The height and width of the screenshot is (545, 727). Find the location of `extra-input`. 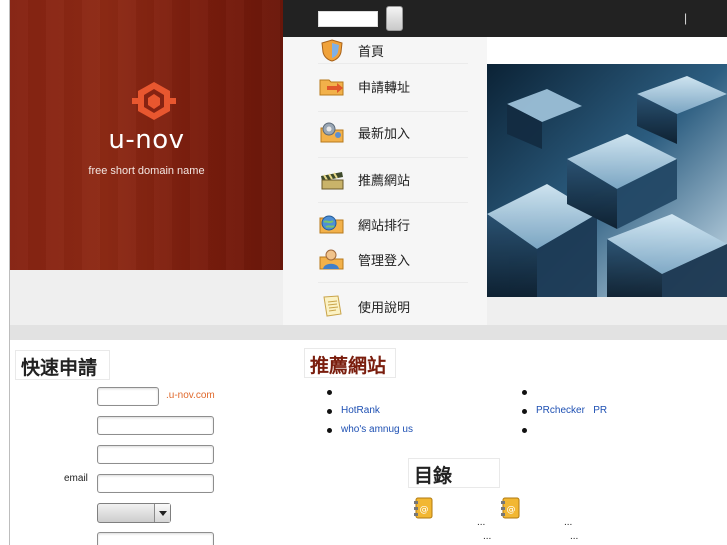

extra-input is located at coordinates (155, 538).